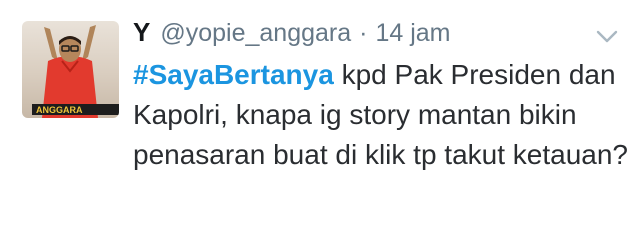  I want to click on user-handle: @yopie_anggara, so click(255, 33).